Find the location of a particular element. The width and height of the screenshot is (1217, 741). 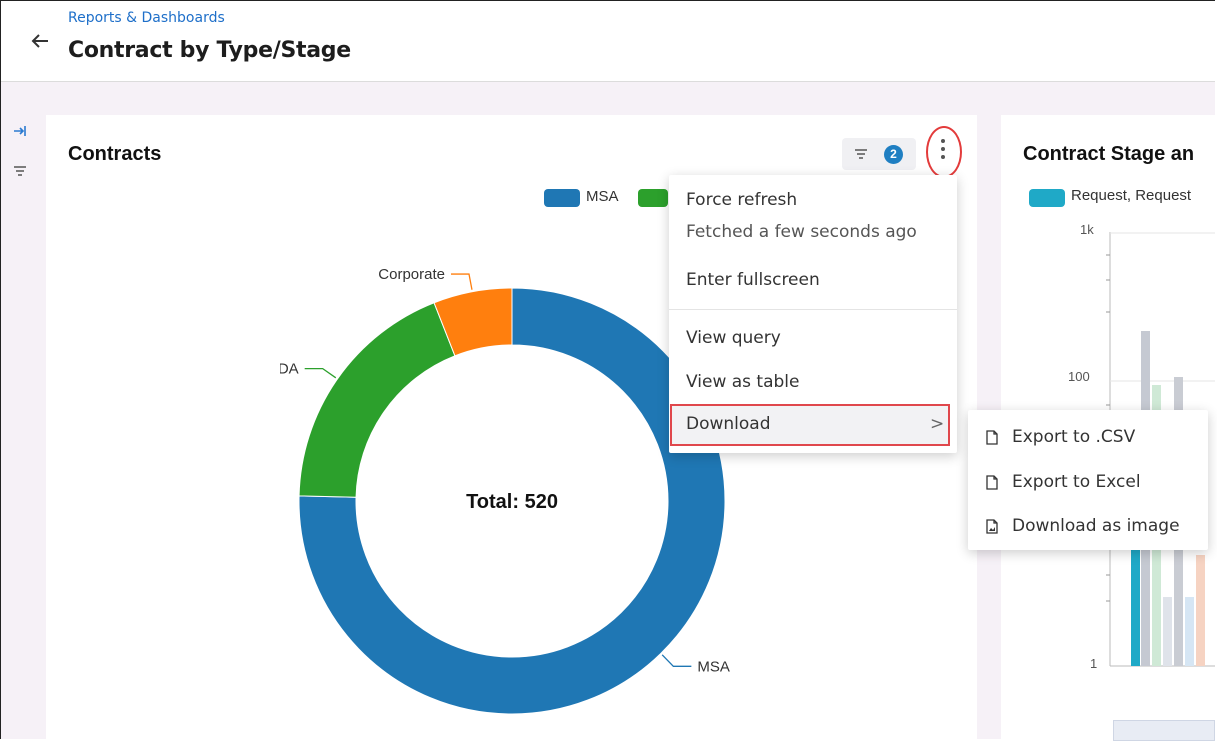

expand-panel-icon is located at coordinates (20, 133).